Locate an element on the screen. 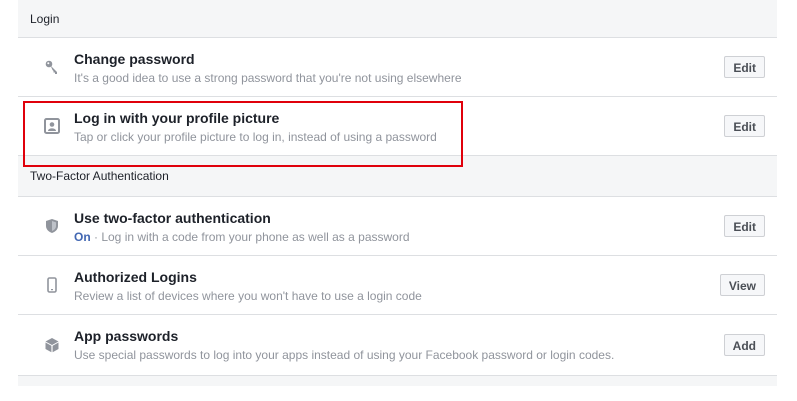 This screenshot has width=797, height=401. section-footer is located at coordinates (397, 381).